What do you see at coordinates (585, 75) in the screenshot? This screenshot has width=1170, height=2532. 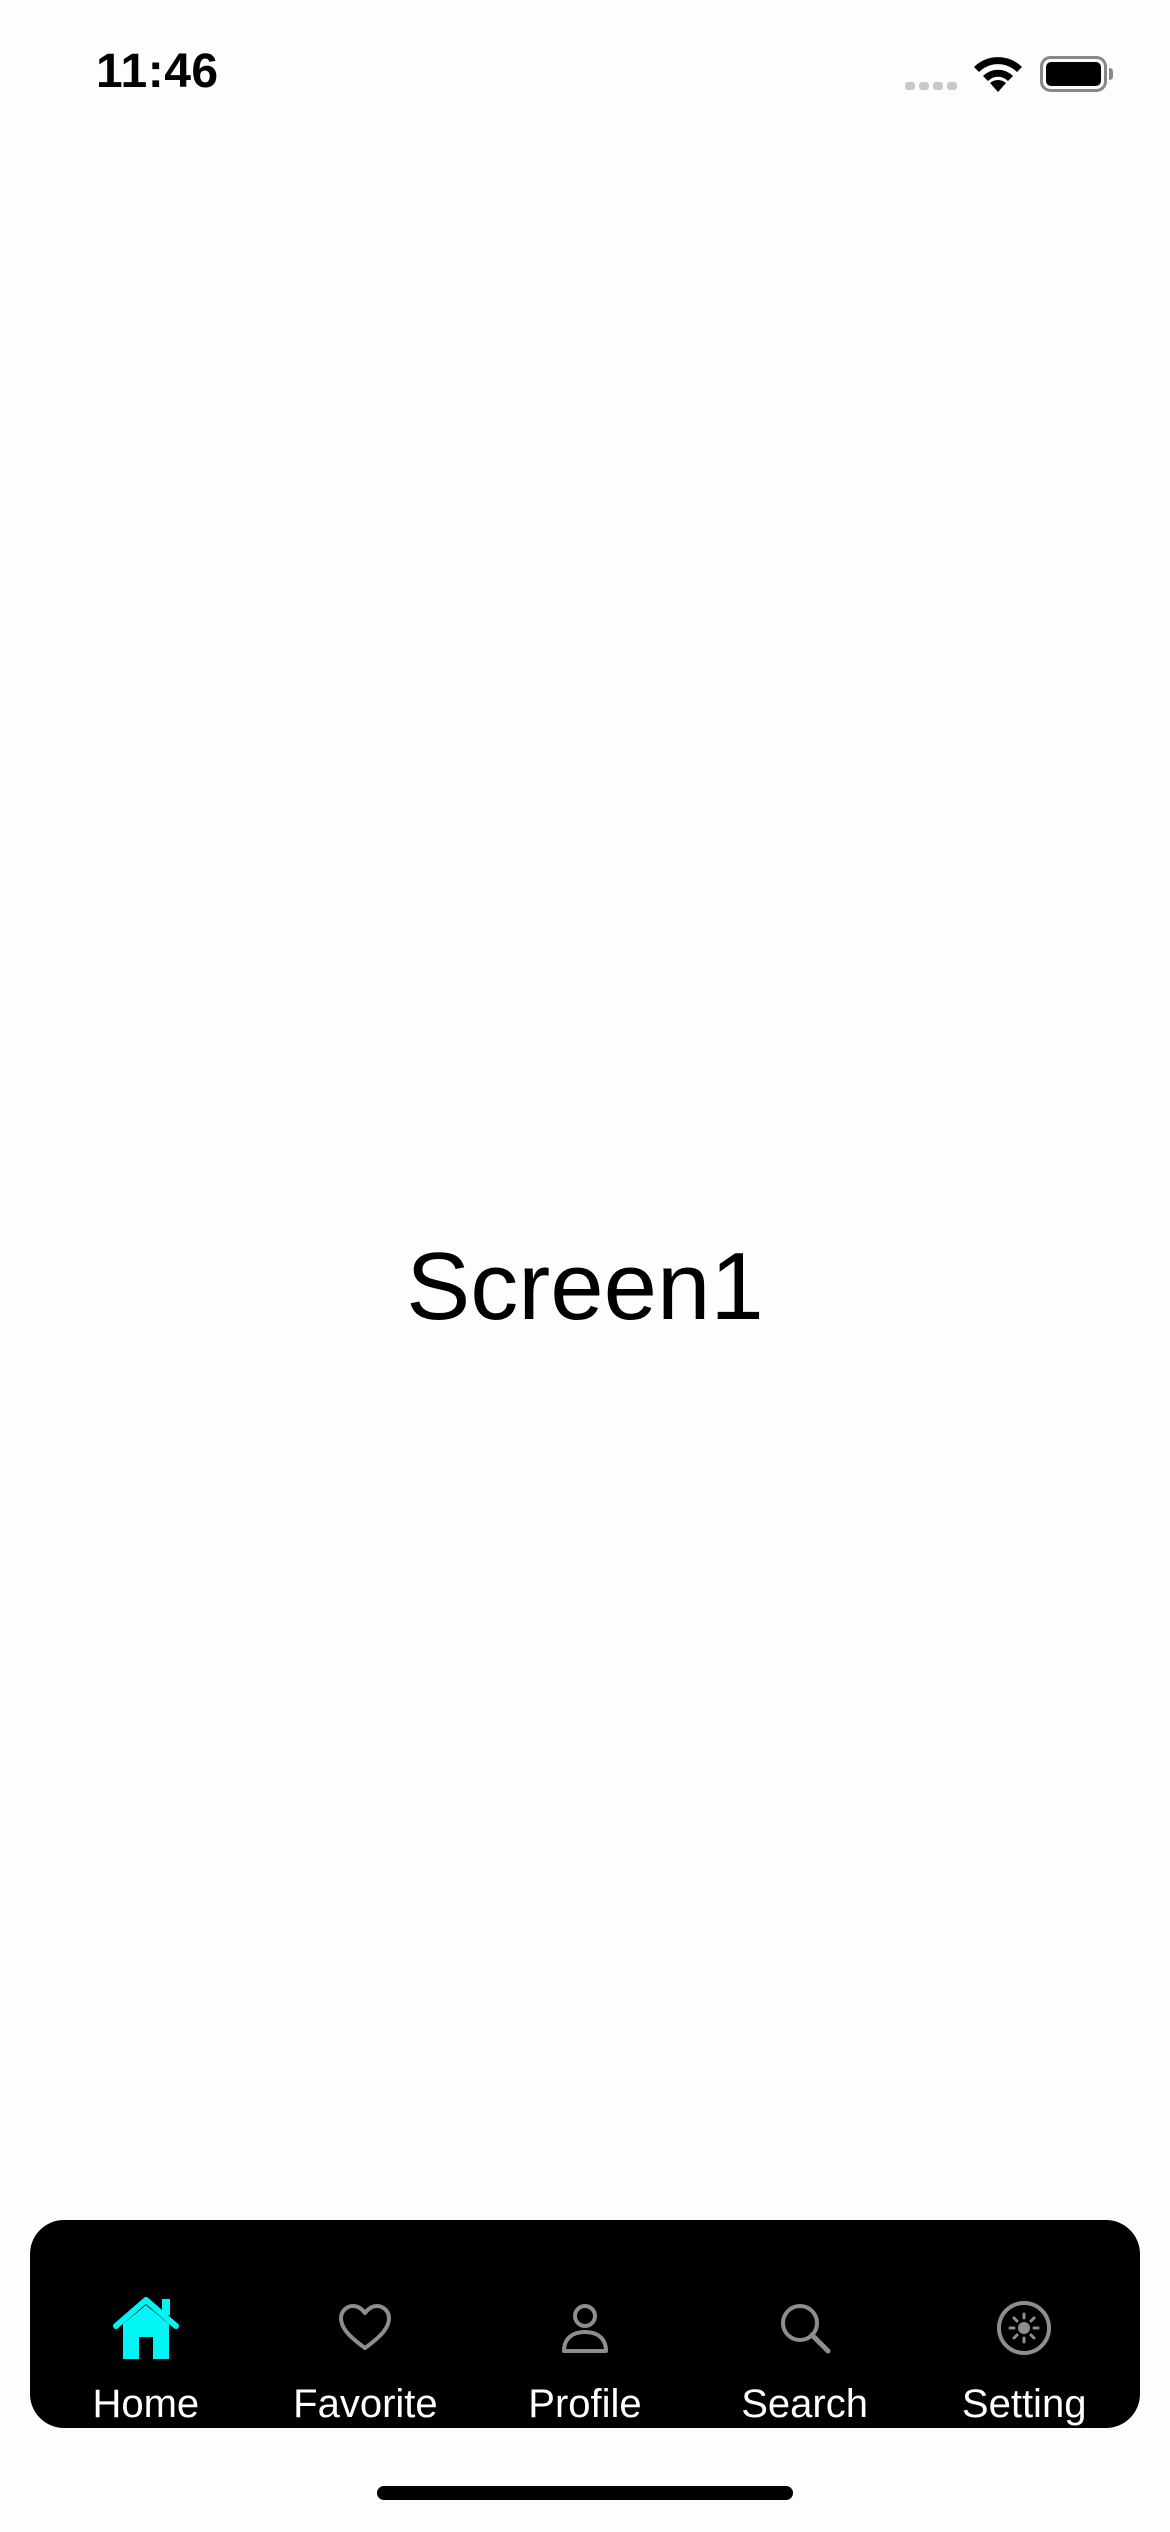 I see `status-bar: 11:46` at bounding box center [585, 75].